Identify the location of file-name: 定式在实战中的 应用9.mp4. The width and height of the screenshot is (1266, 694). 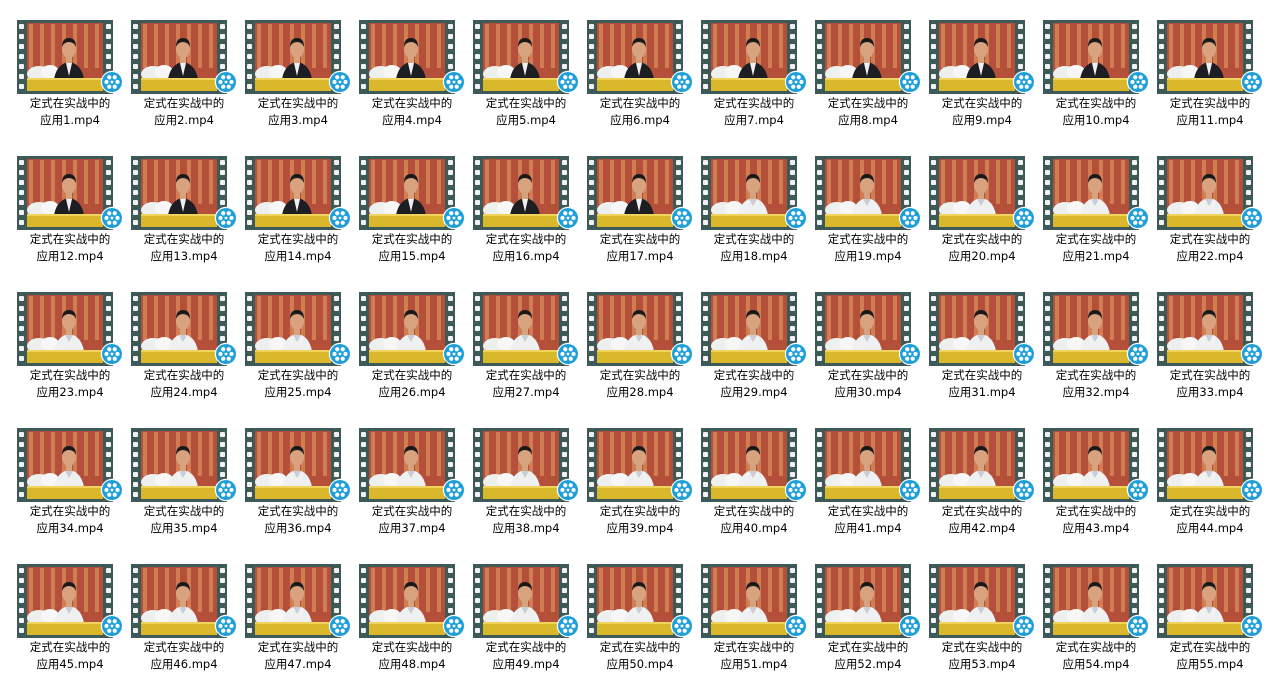
(982, 112).